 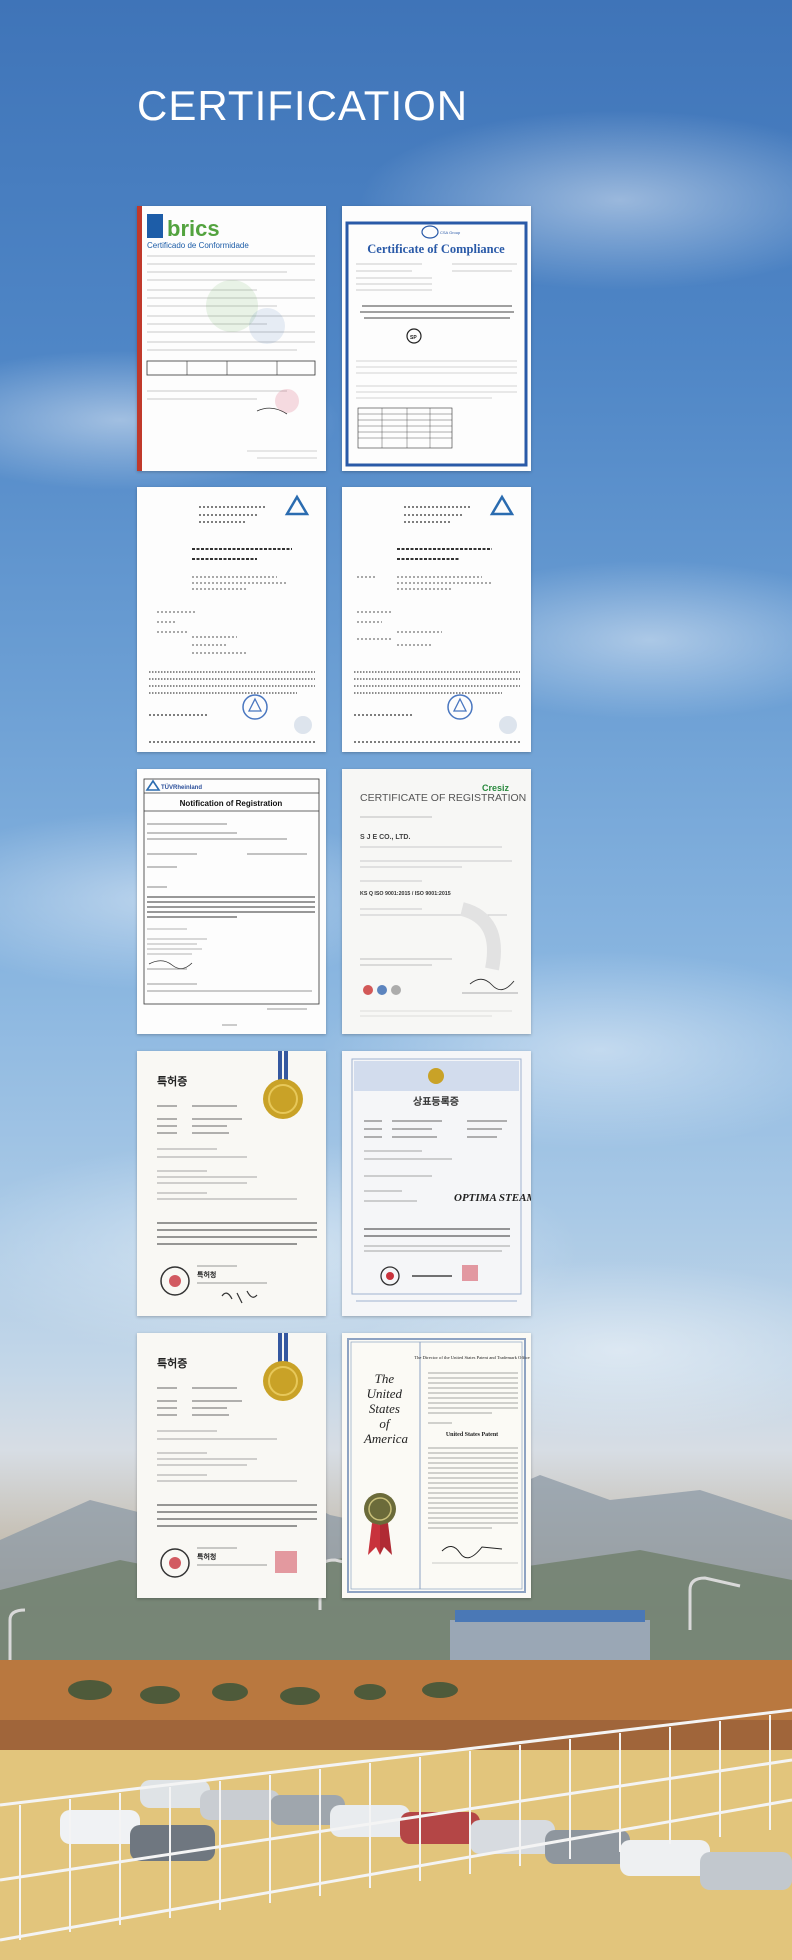 What do you see at coordinates (303, 105) in the screenshot?
I see `page-title: CERTIFICATION` at bounding box center [303, 105].